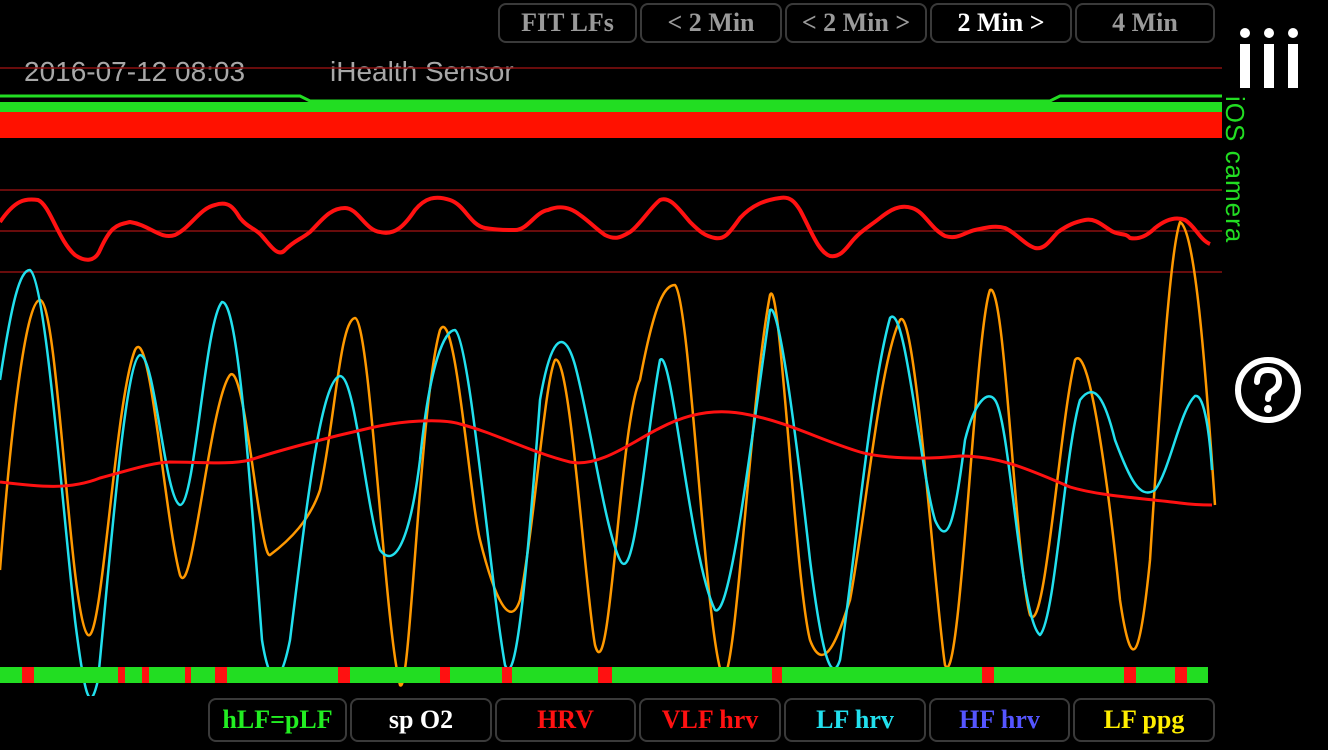 The image size is (1328, 750). What do you see at coordinates (606, 458) in the screenshot?
I see `vlf-hrv-red-trace` at bounding box center [606, 458].